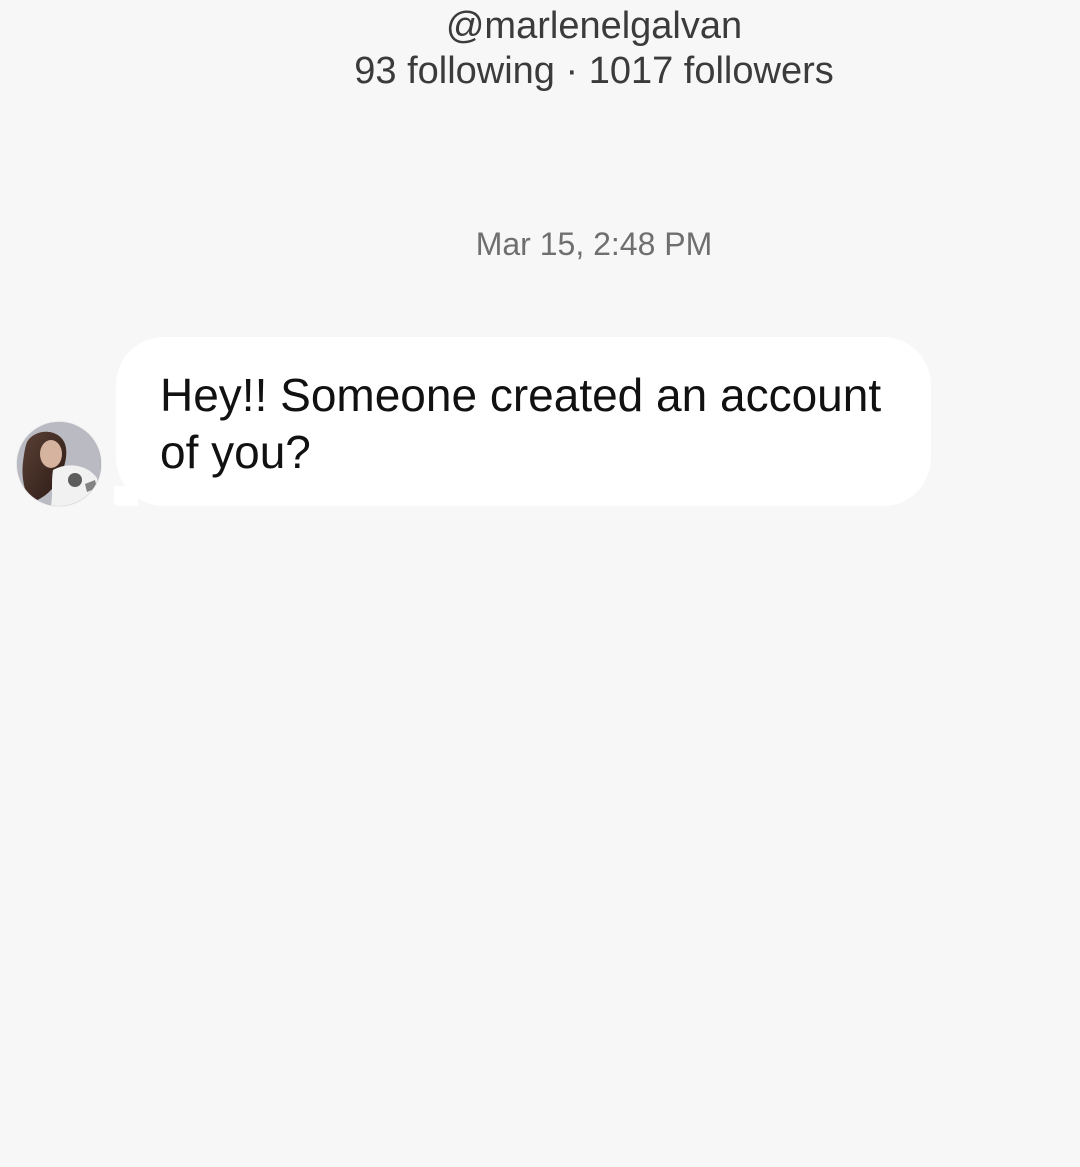 This screenshot has height=1167, width=1080. I want to click on avatar, so click(59, 464).